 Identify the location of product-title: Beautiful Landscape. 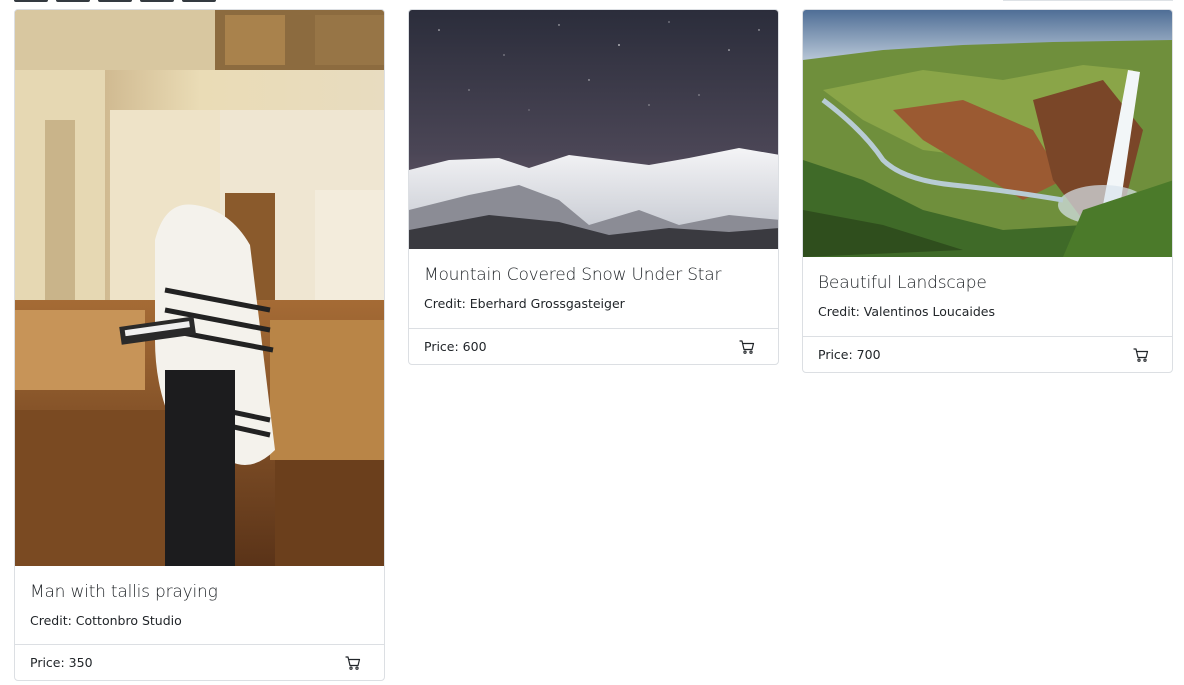
(902, 283).